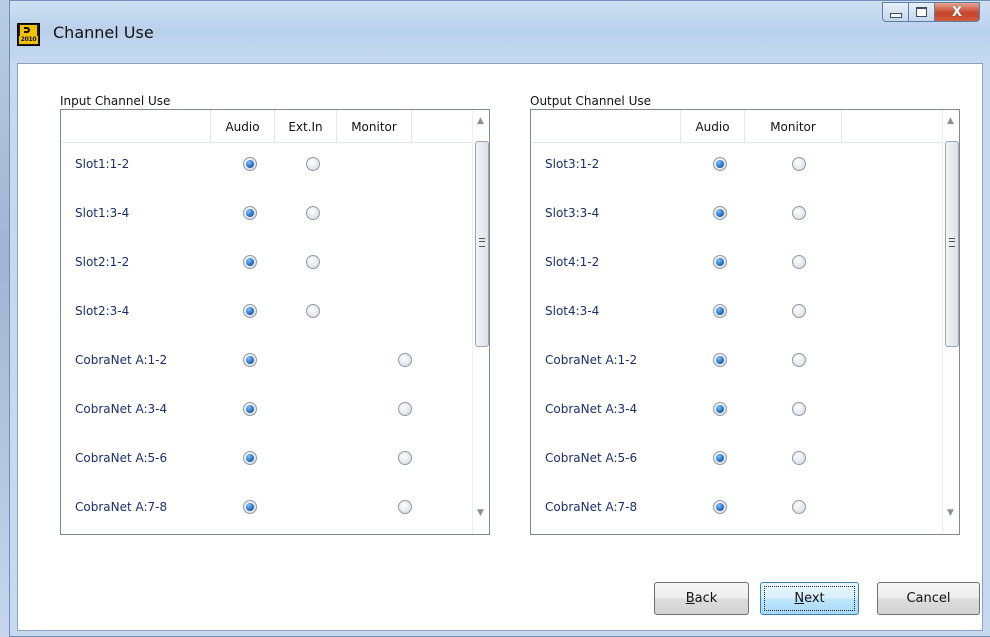 The image size is (990, 637). I want to click on output-row-label: CobraNet A:3-4, so click(591, 409).